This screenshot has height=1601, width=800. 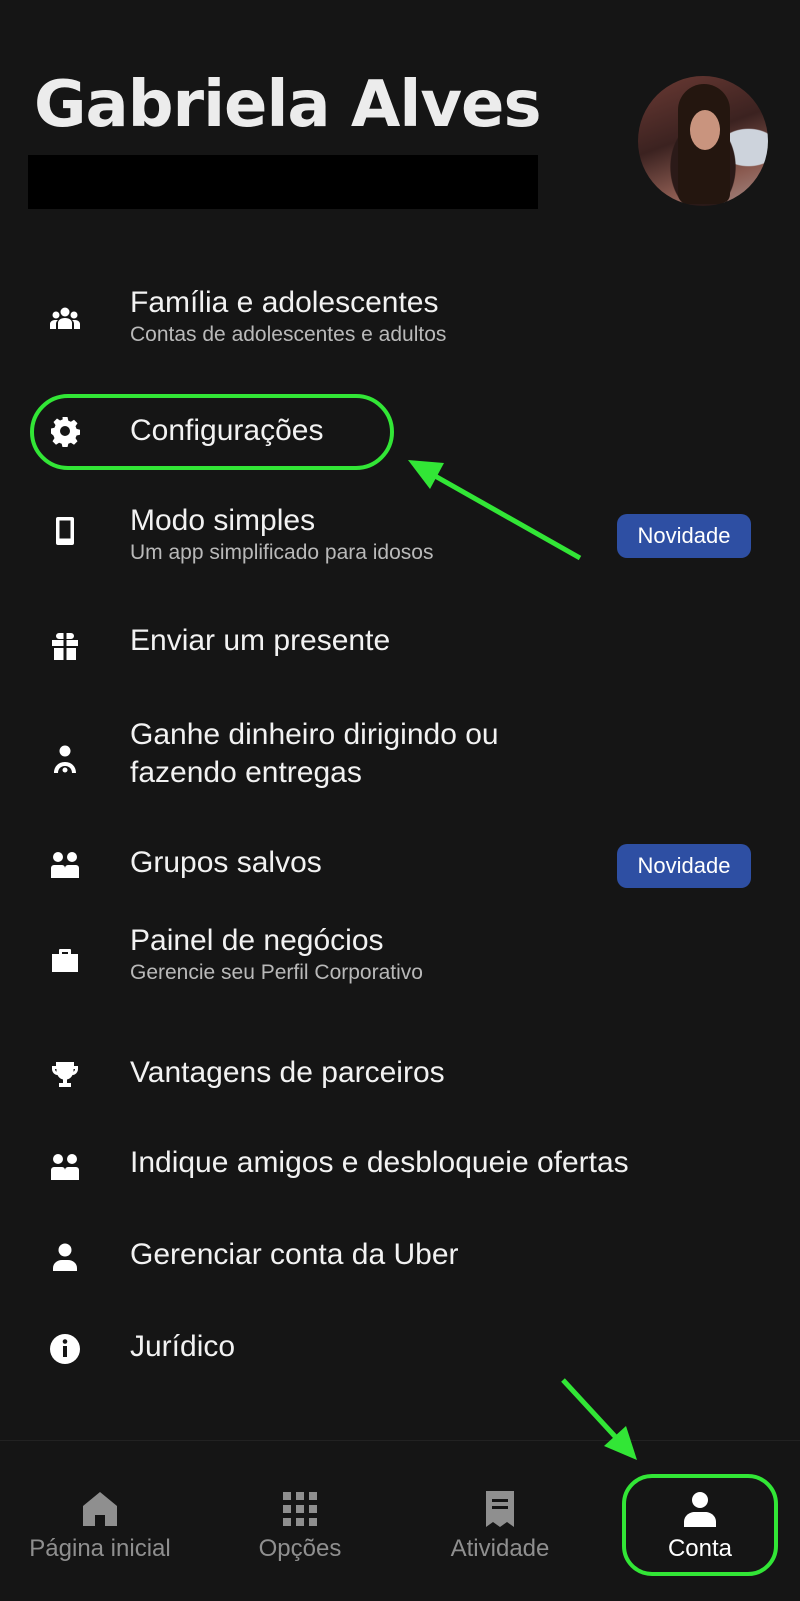 I want to click on redaction-bar, so click(x=283, y=182).